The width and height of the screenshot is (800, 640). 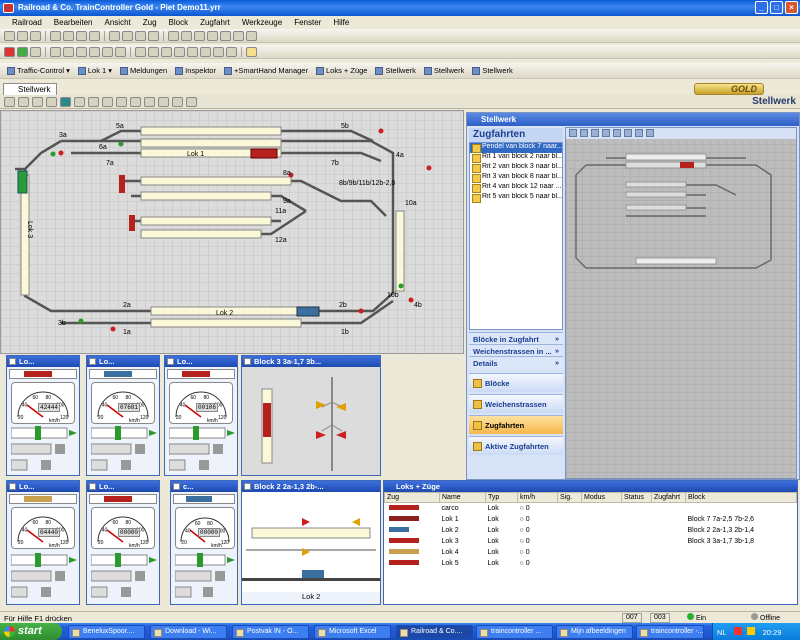 What do you see at coordinates (121, 101) in the screenshot?
I see `text-icon` at bounding box center [121, 101].